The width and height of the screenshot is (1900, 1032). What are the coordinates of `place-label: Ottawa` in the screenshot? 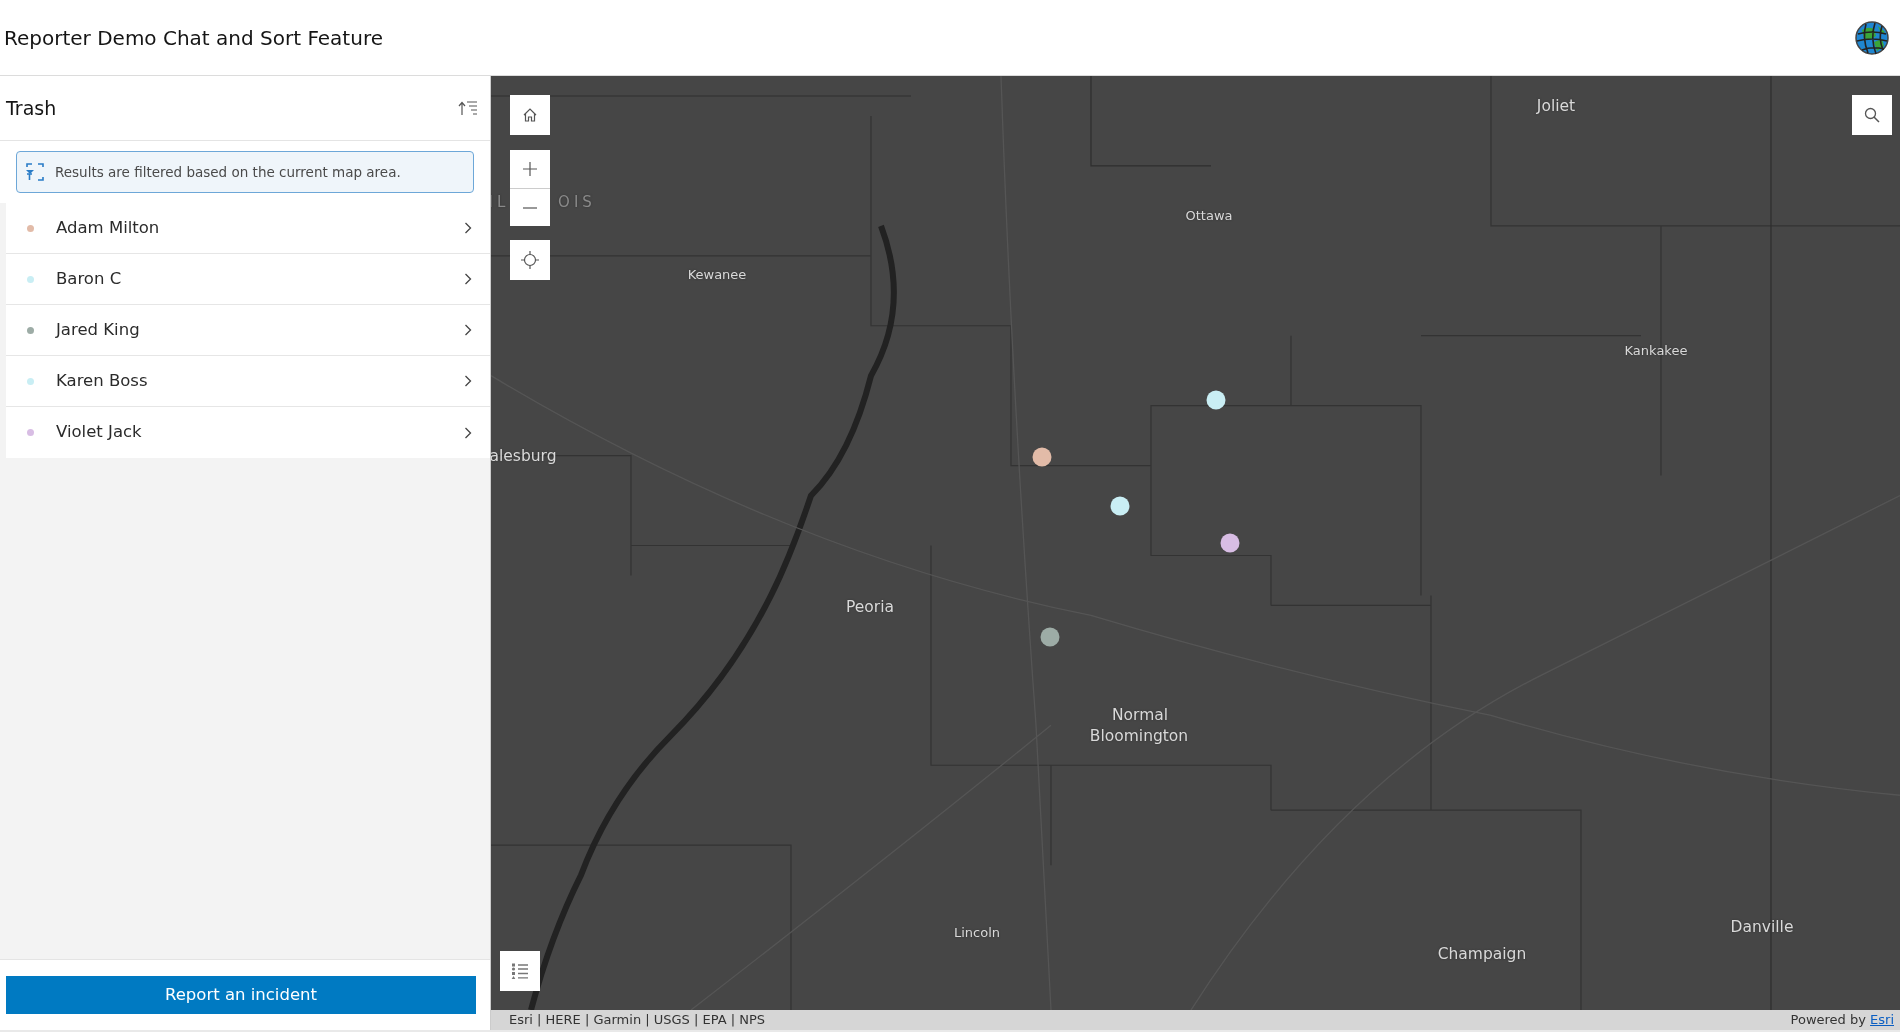 It's located at (1209, 216).